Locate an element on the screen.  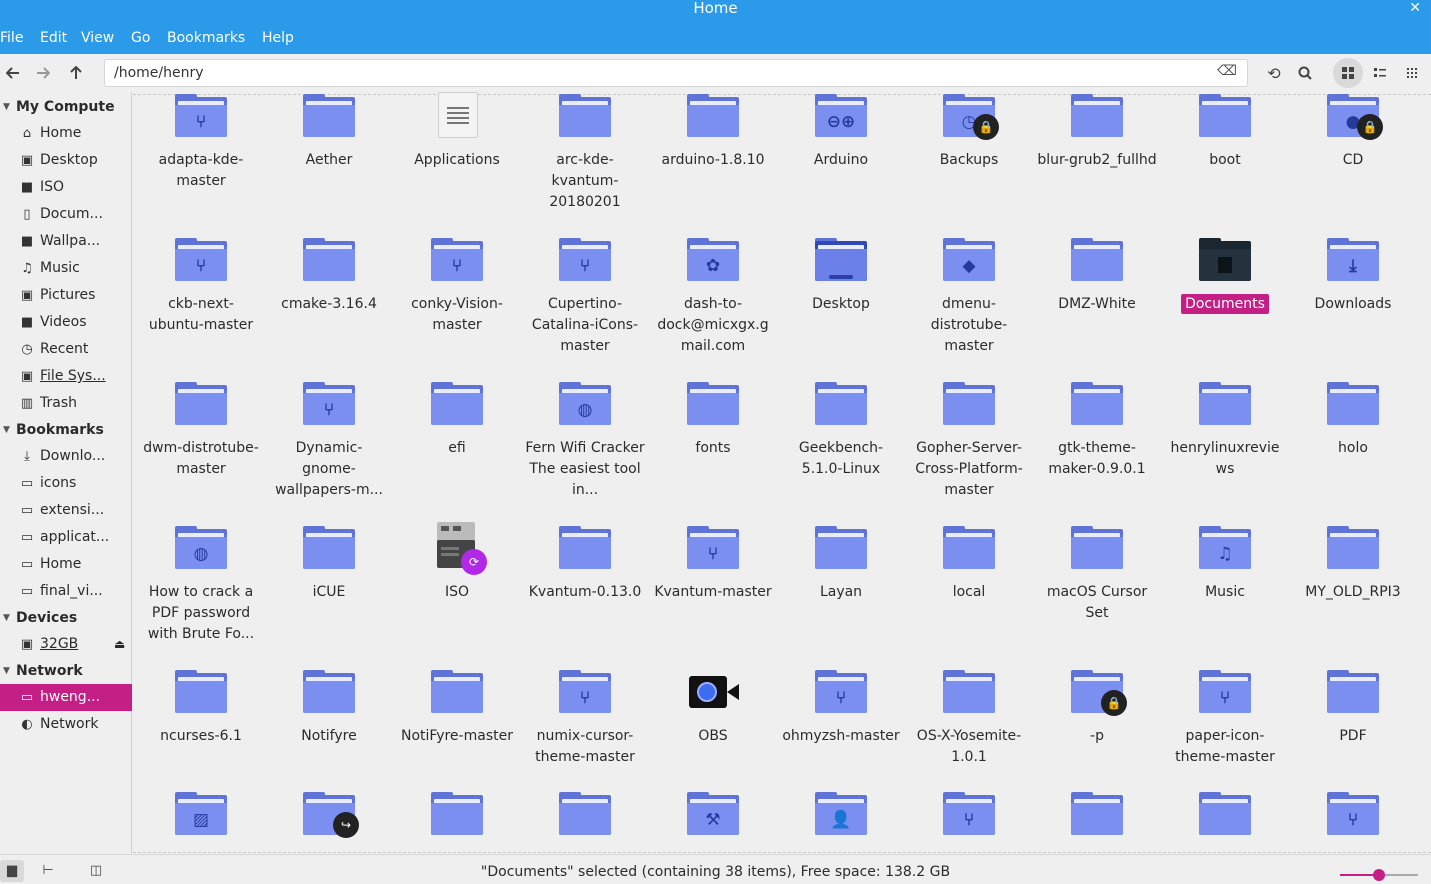
sidebar-item-desktop: ▣ Desktop is located at coordinates (66, 160).